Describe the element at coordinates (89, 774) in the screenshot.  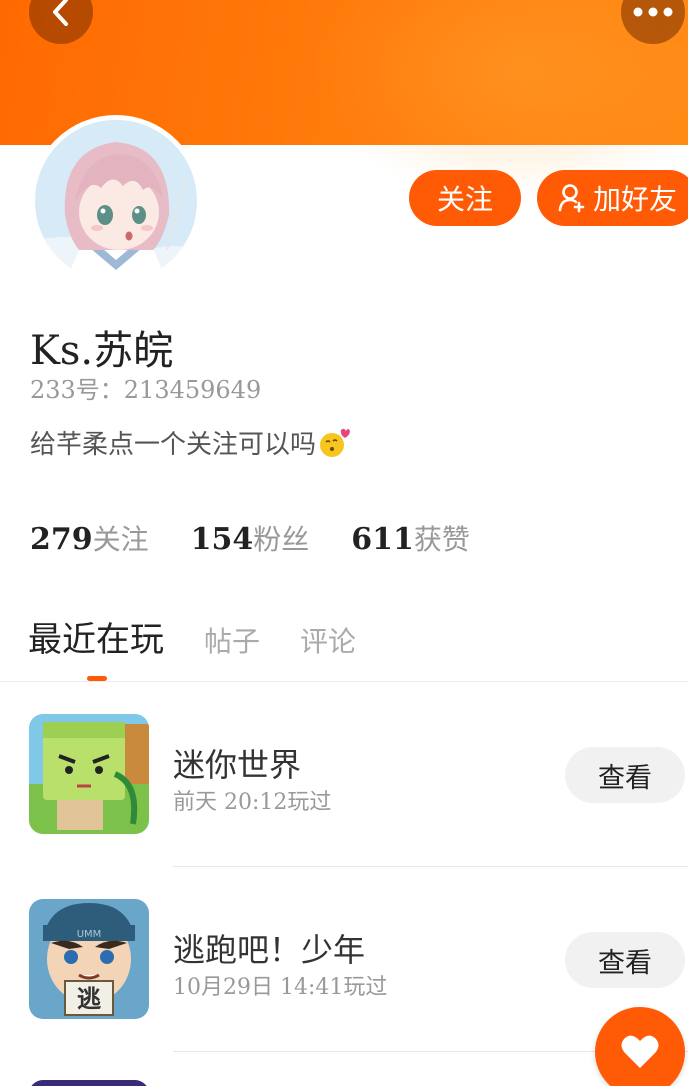
I see `mini-world-game-icon` at that location.